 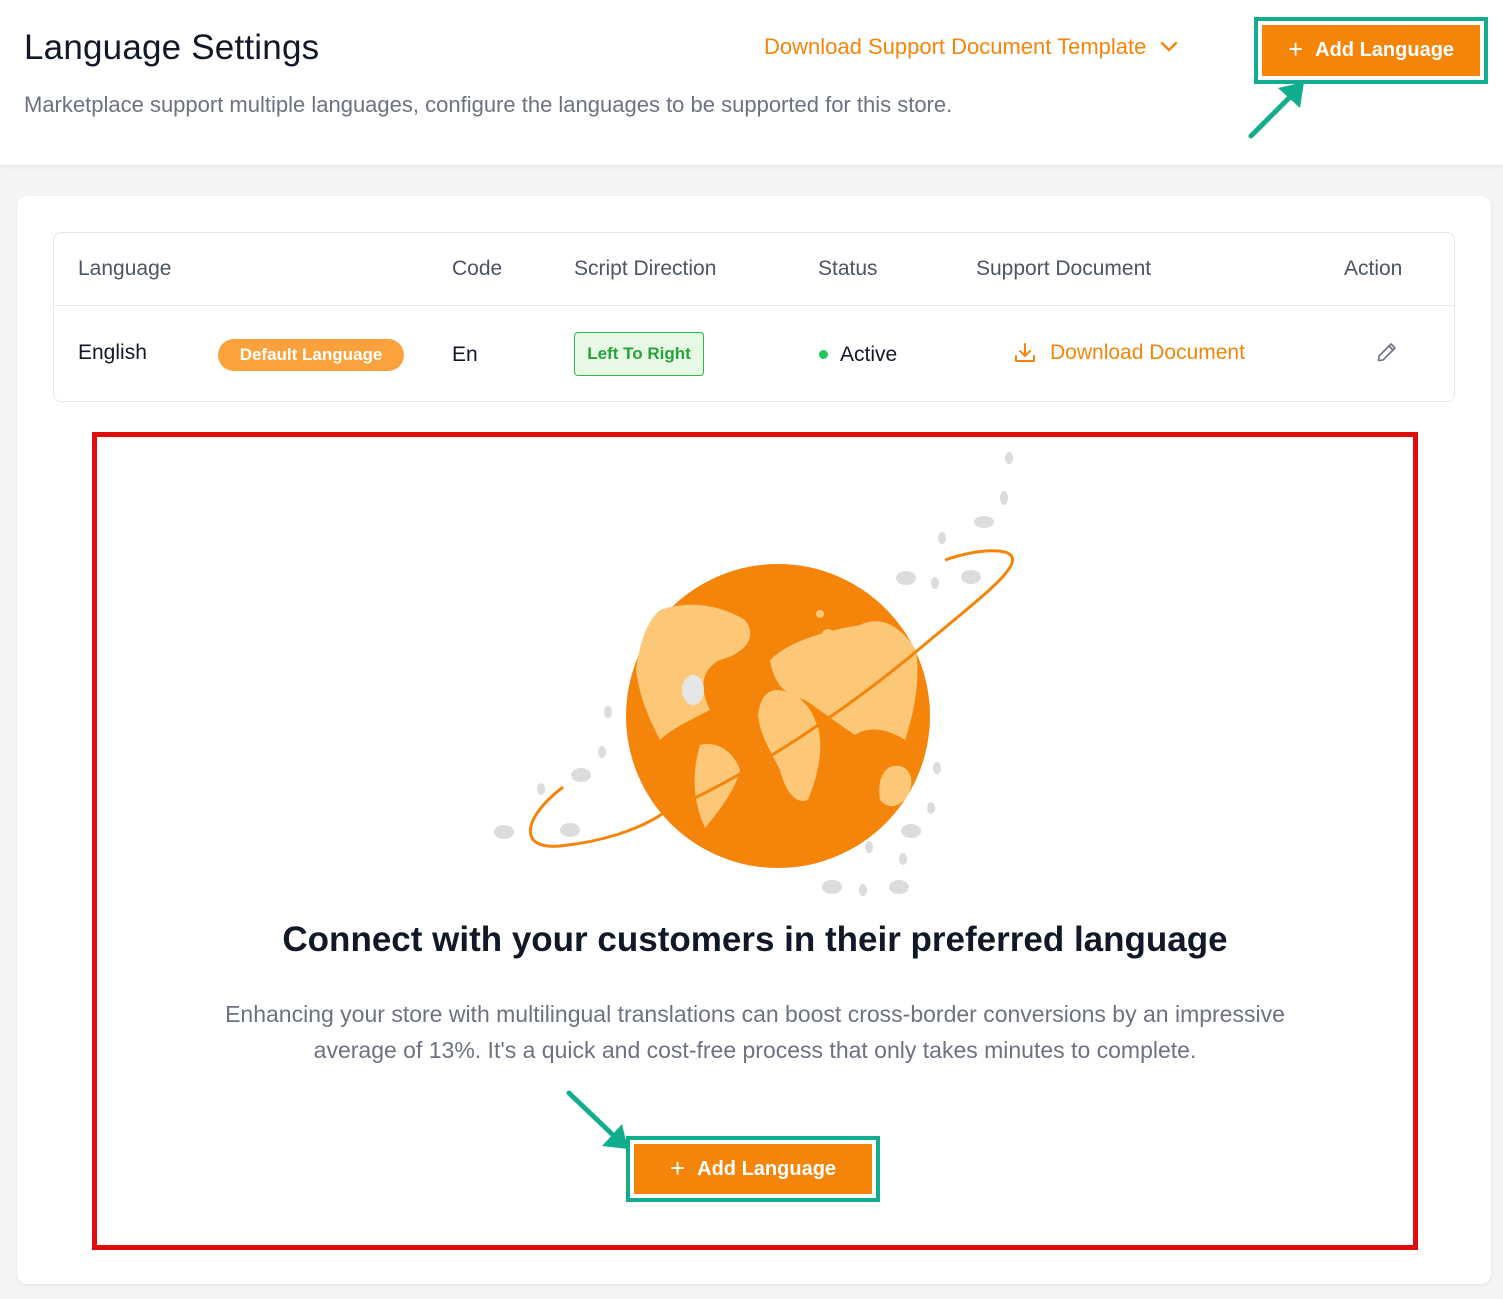 I want to click on column-header-status: Status, so click(x=848, y=268).